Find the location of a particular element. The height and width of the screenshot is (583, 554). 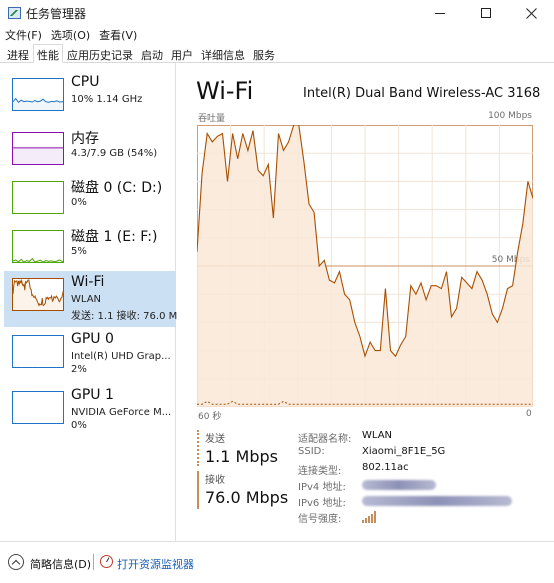

disk1-thumbnail-graph is located at coordinates (38, 246).